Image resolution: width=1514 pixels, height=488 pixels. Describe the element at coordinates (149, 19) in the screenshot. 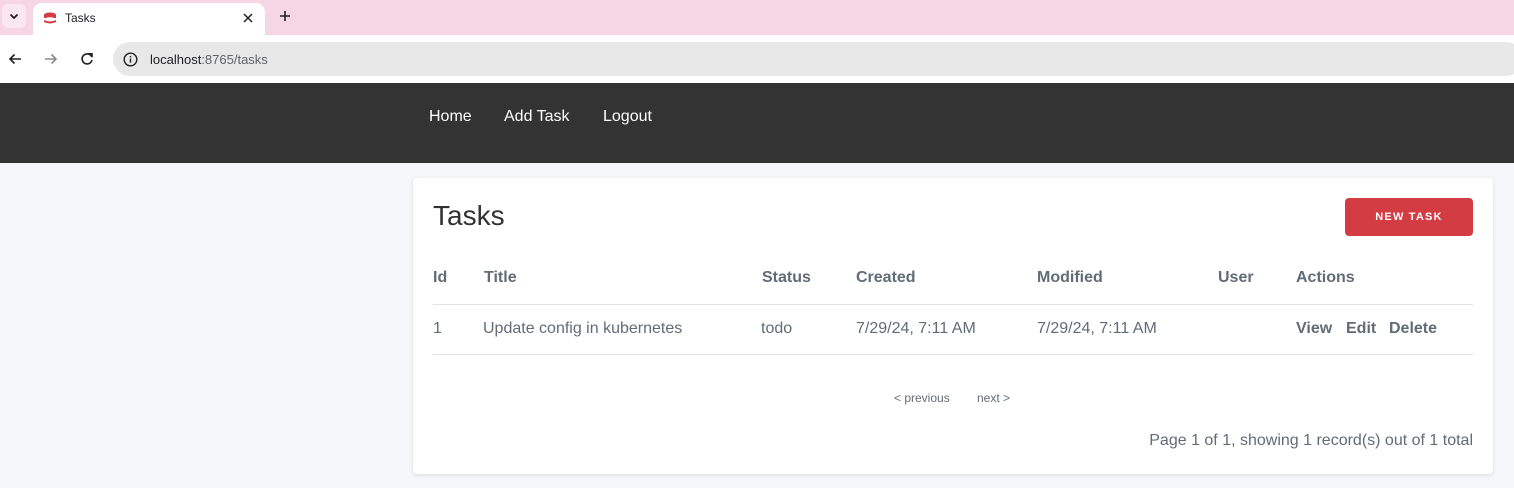

I see `browser-tab: Tasks` at that location.